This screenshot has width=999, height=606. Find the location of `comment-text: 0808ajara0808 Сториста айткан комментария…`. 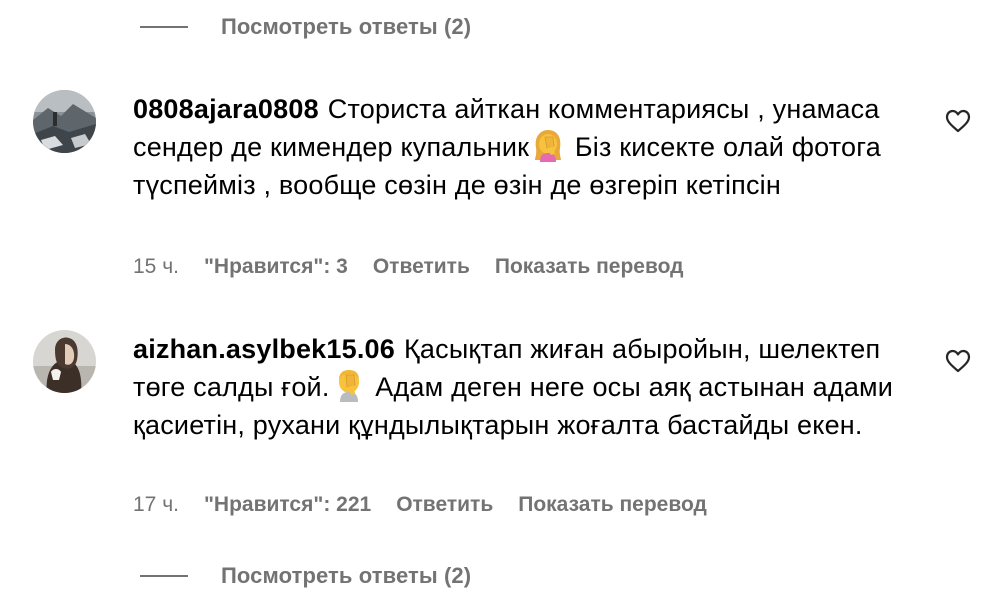

comment-text: 0808ajara0808 Сториста айткан комментария… is located at coordinates (528, 147).